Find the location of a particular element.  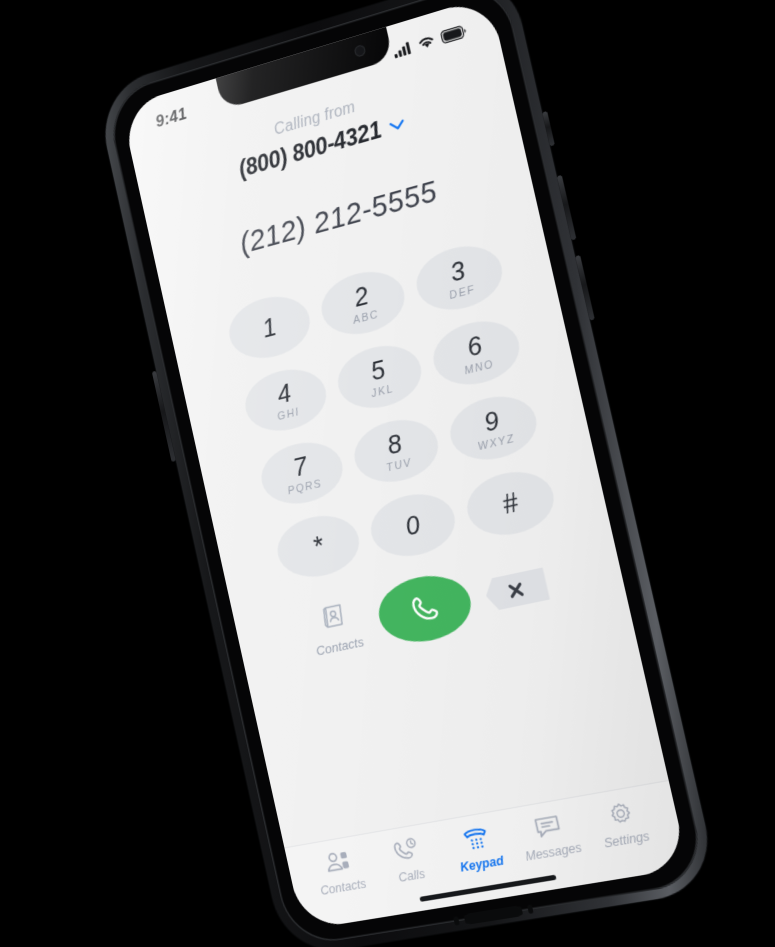

keypad-key-5: 5 JKL is located at coordinates (380, 377).